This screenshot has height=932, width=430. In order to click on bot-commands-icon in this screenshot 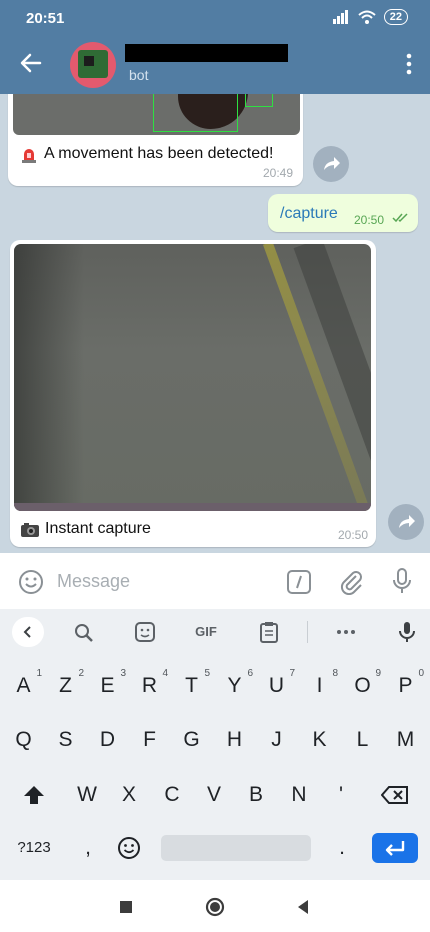, I will do `click(299, 582)`.